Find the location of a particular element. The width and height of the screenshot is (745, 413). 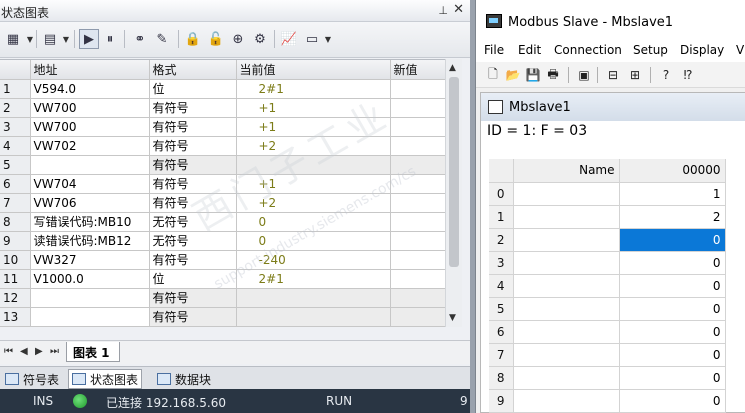

table-row: 11 V1000.0 位 2#1 is located at coordinates (223, 279).